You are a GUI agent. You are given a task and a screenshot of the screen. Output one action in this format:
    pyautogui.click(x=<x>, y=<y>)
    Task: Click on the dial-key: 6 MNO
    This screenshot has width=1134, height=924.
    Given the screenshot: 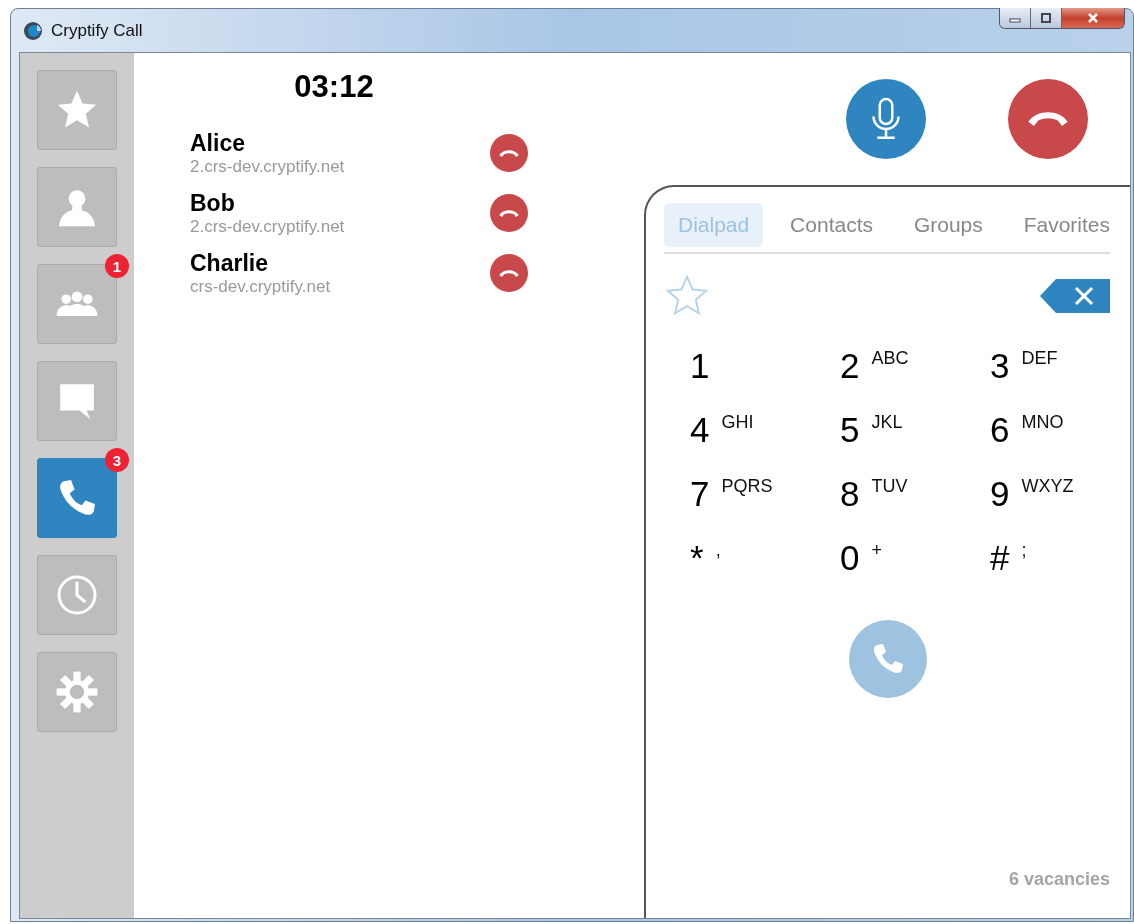 What is the action you would take?
    pyautogui.click(x=1055, y=442)
    